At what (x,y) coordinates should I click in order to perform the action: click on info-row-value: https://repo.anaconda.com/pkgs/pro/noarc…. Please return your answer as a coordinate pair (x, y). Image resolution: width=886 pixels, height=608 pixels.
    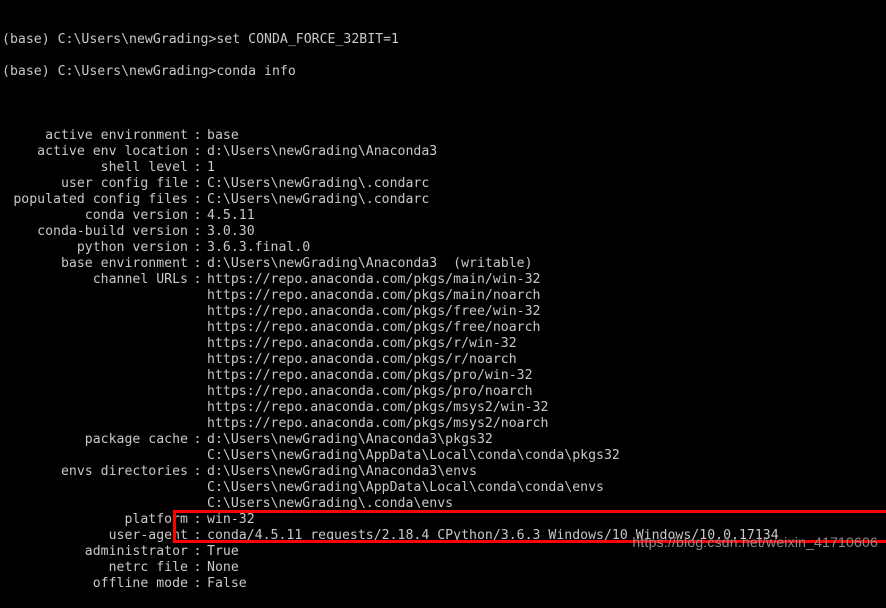
    Looking at the image, I should click on (370, 391).